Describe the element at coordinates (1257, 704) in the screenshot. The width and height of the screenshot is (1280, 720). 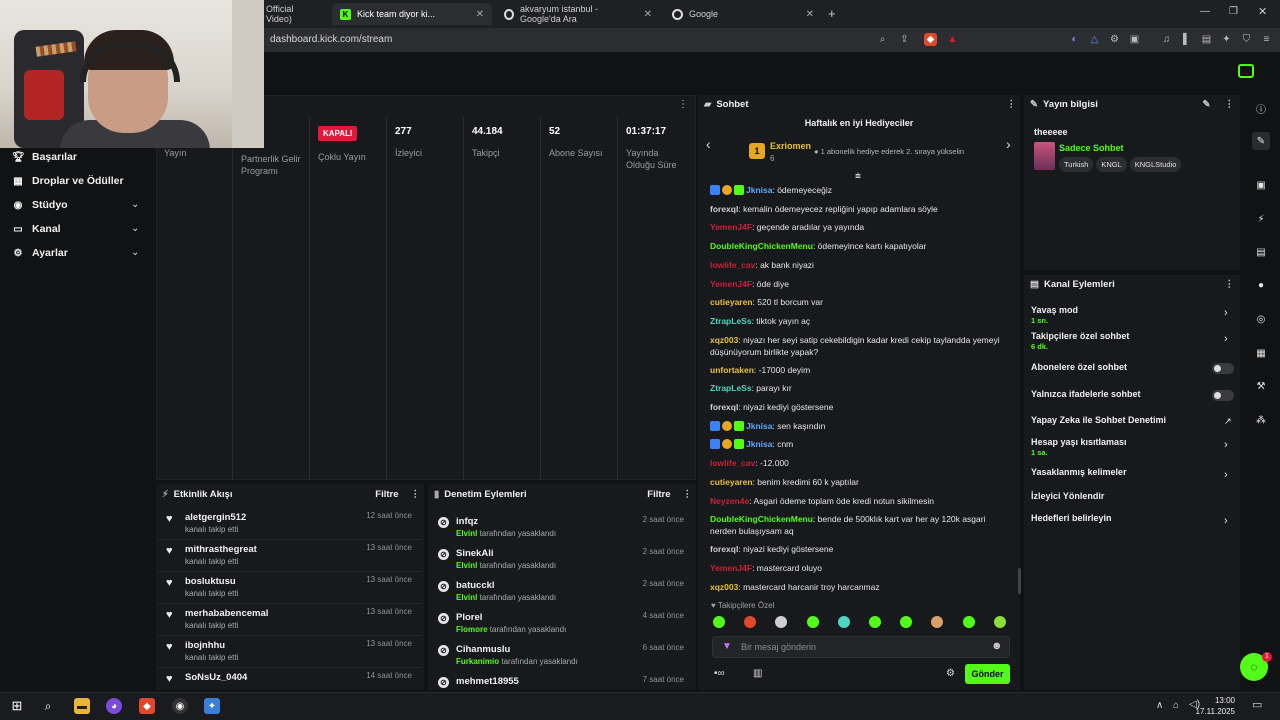
I see `notifications-icon: ▭` at that location.